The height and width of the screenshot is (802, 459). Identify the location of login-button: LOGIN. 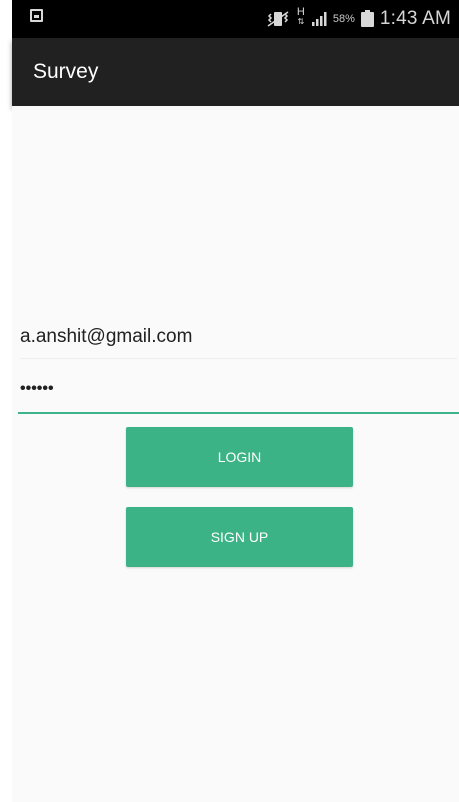
(239, 457).